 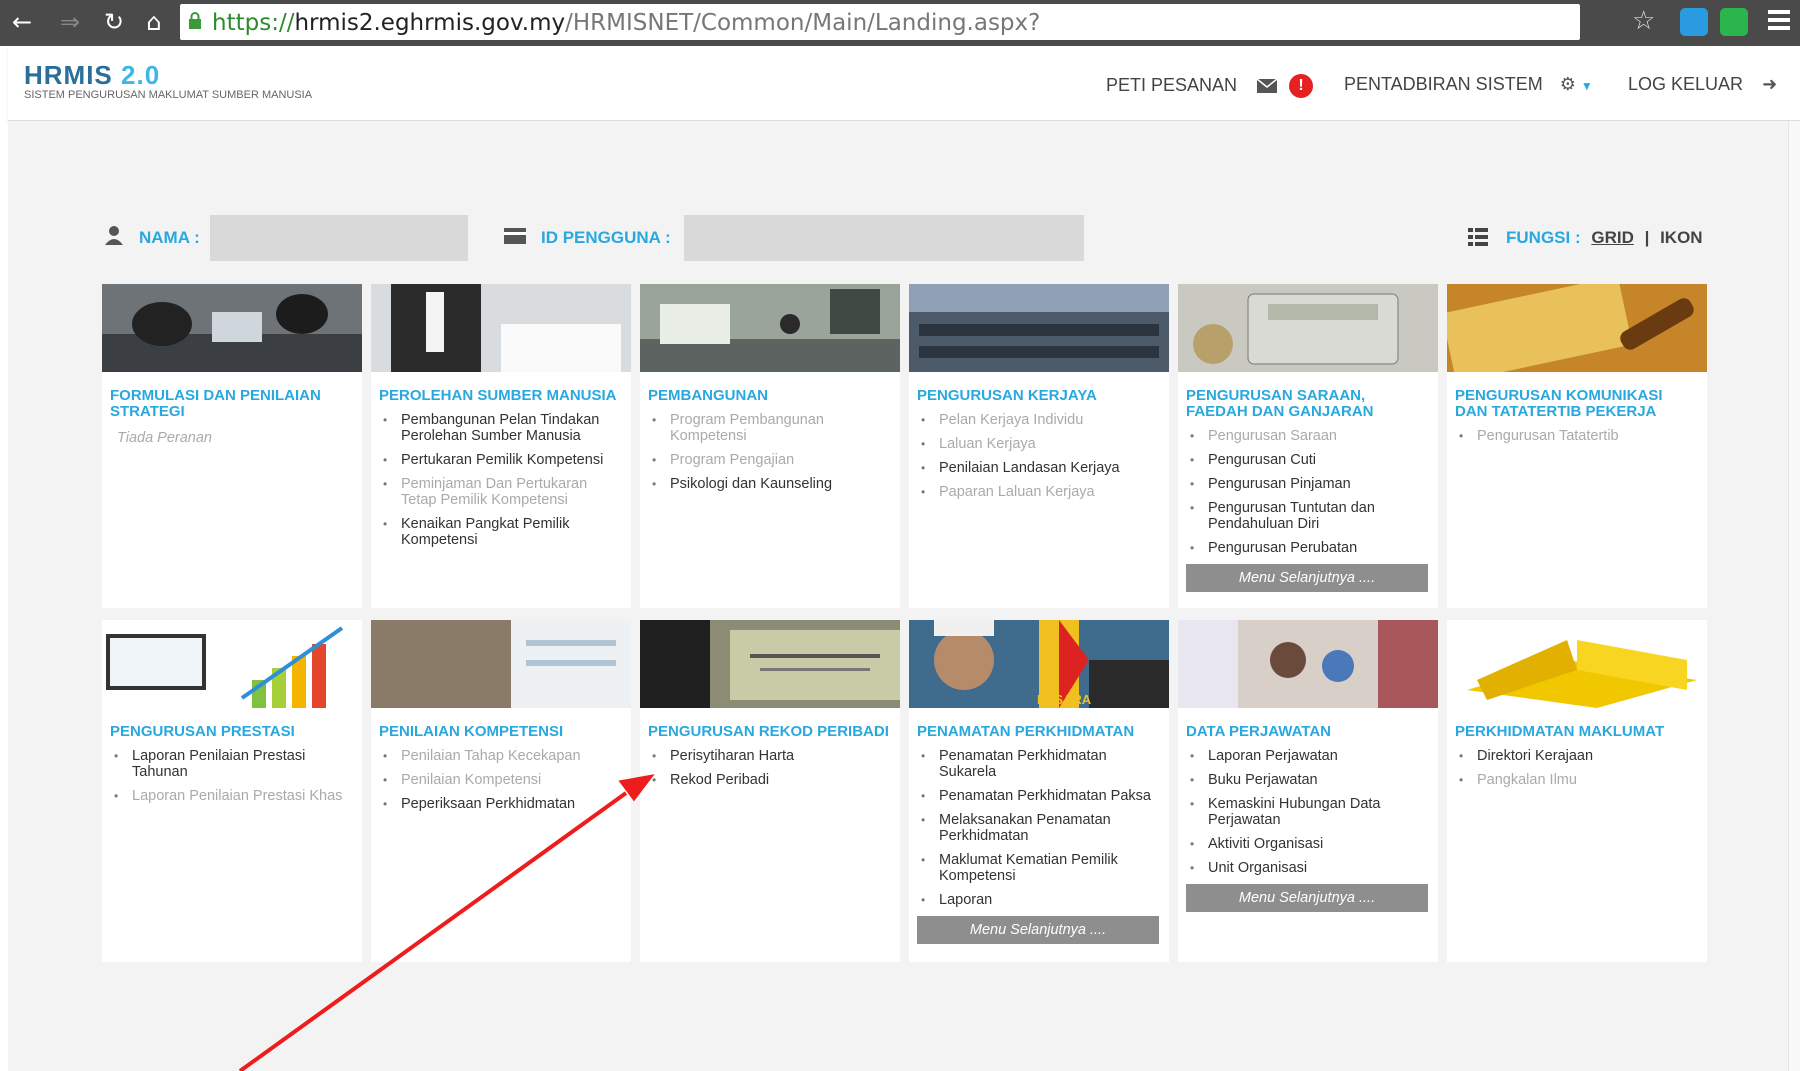 What do you see at coordinates (1310, 756) in the screenshot?
I see `menu-item: Laporan Perjawatan` at bounding box center [1310, 756].